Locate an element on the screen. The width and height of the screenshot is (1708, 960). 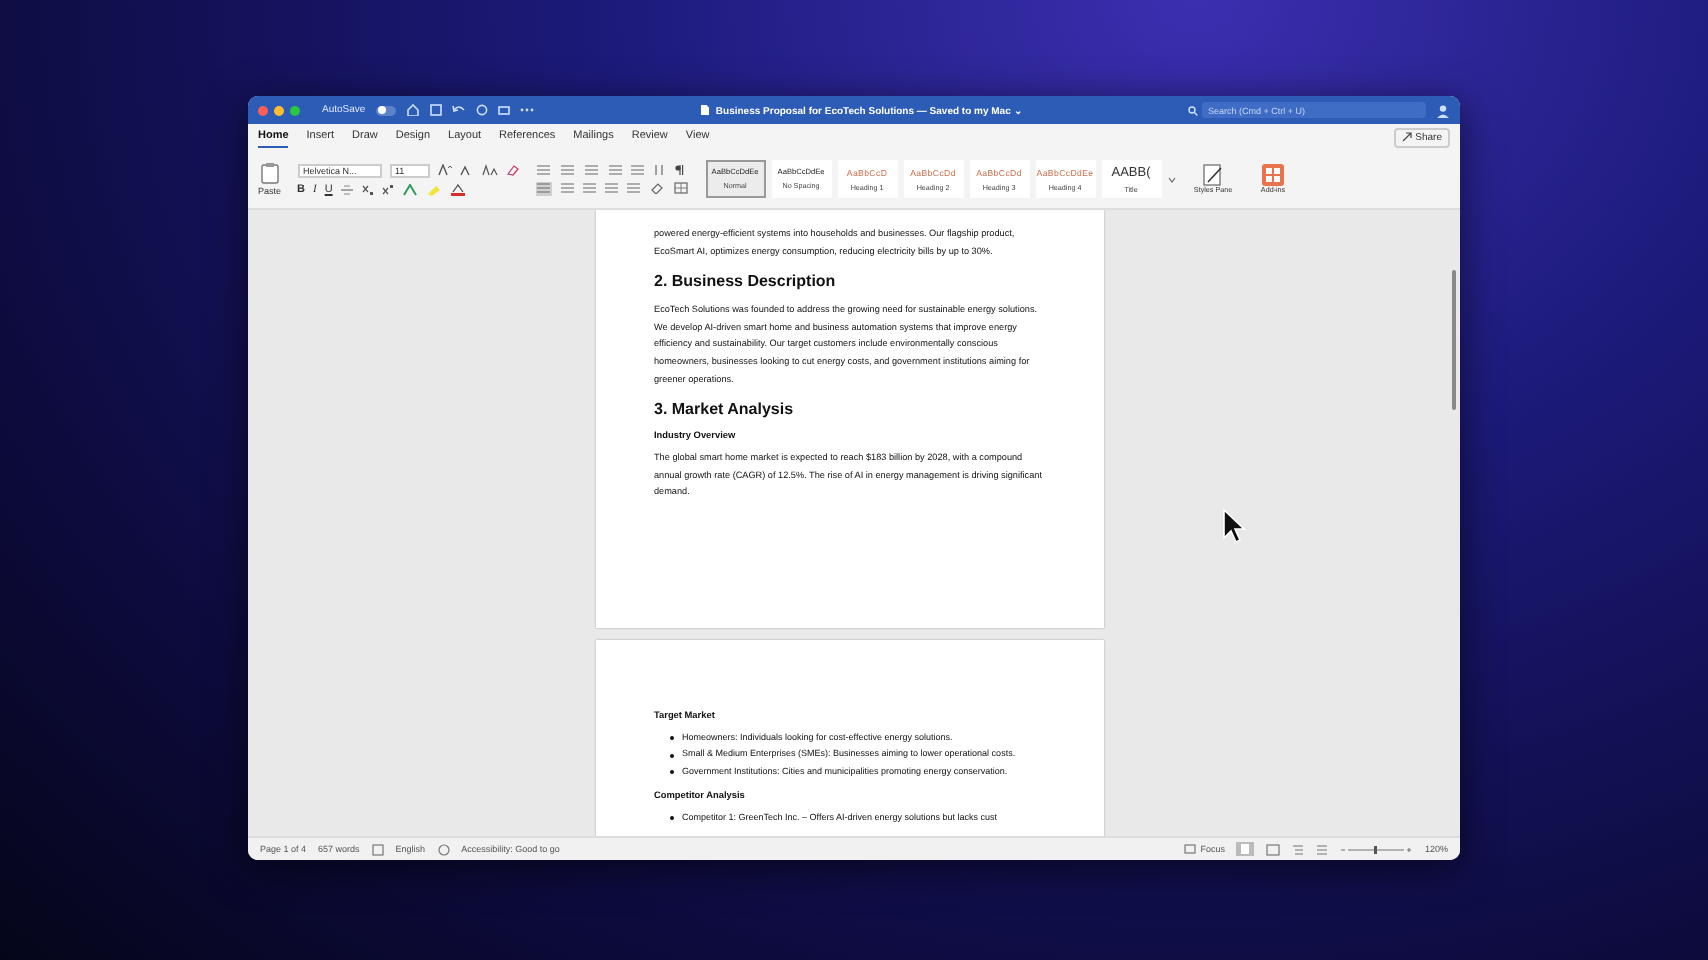
share-icon is located at coordinates (1406, 137).